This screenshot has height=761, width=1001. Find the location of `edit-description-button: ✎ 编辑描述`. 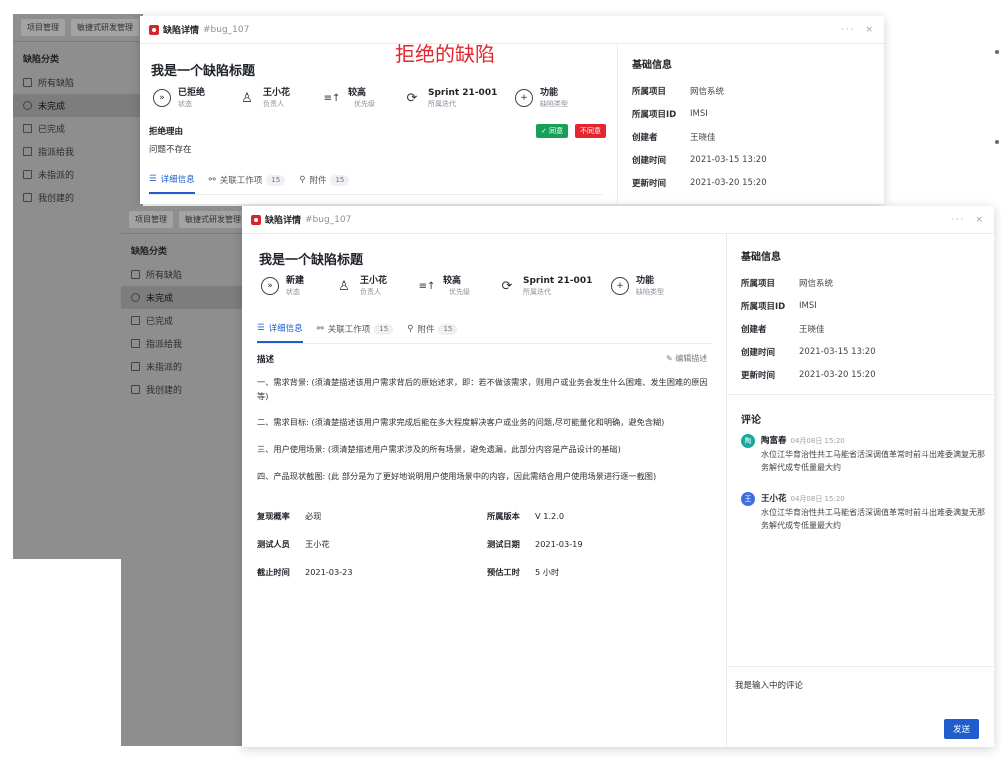

edit-description-button: ✎ 编辑描述 is located at coordinates (686, 358).